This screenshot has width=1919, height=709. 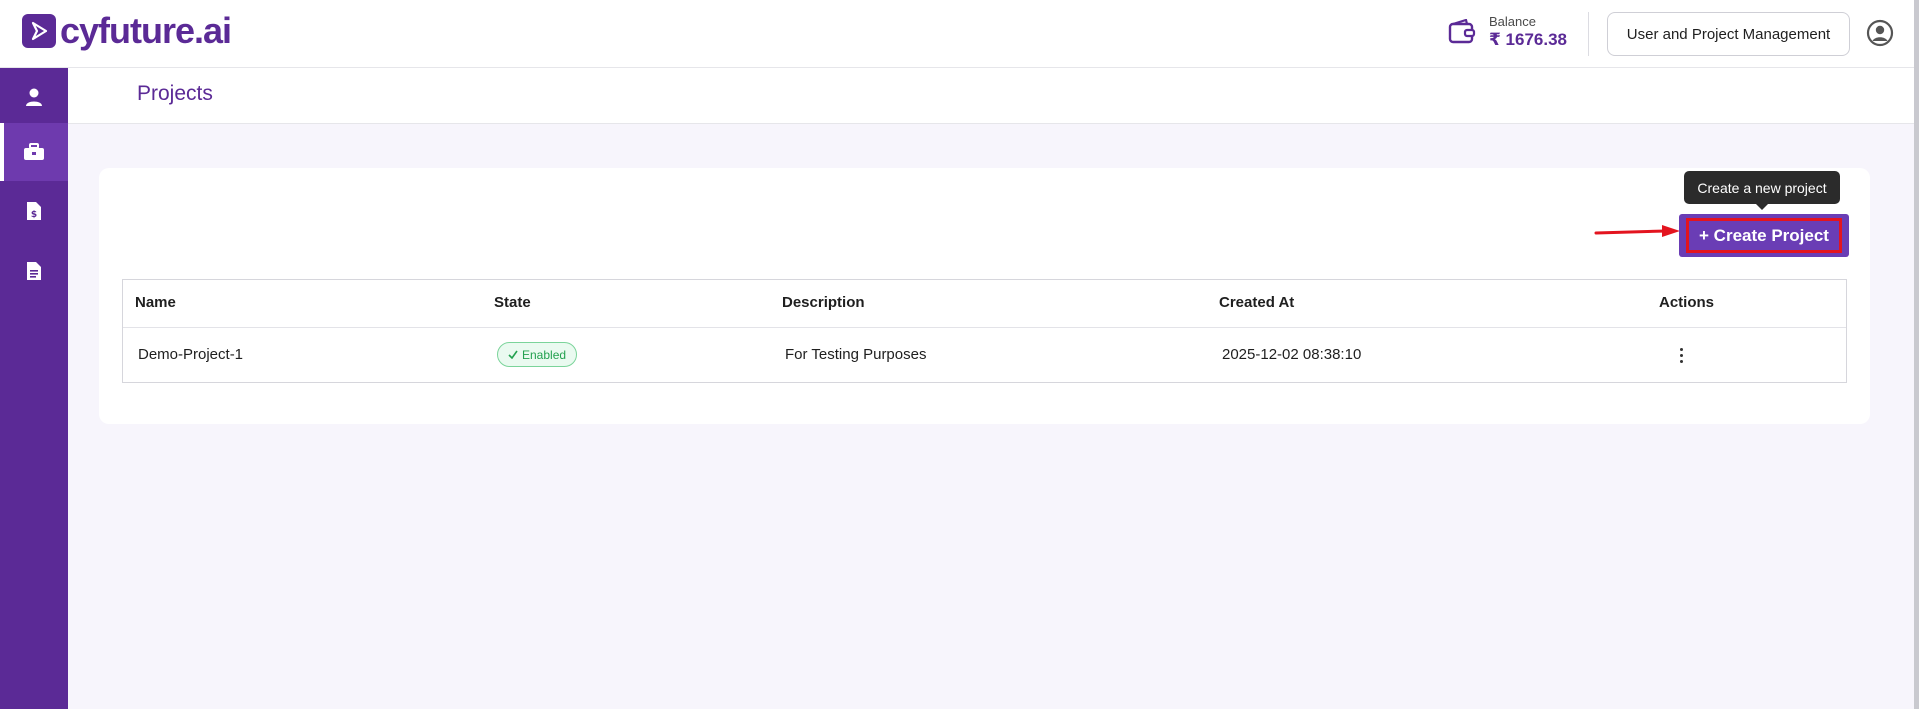 I want to click on balance-widget: Balance ₹ 1676.38, so click(x=1507, y=32).